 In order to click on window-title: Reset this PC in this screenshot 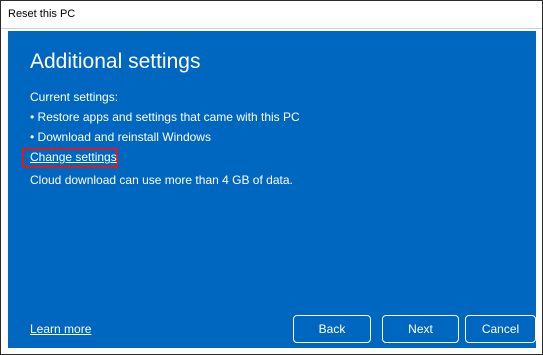, I will do `click(42, 14)`.